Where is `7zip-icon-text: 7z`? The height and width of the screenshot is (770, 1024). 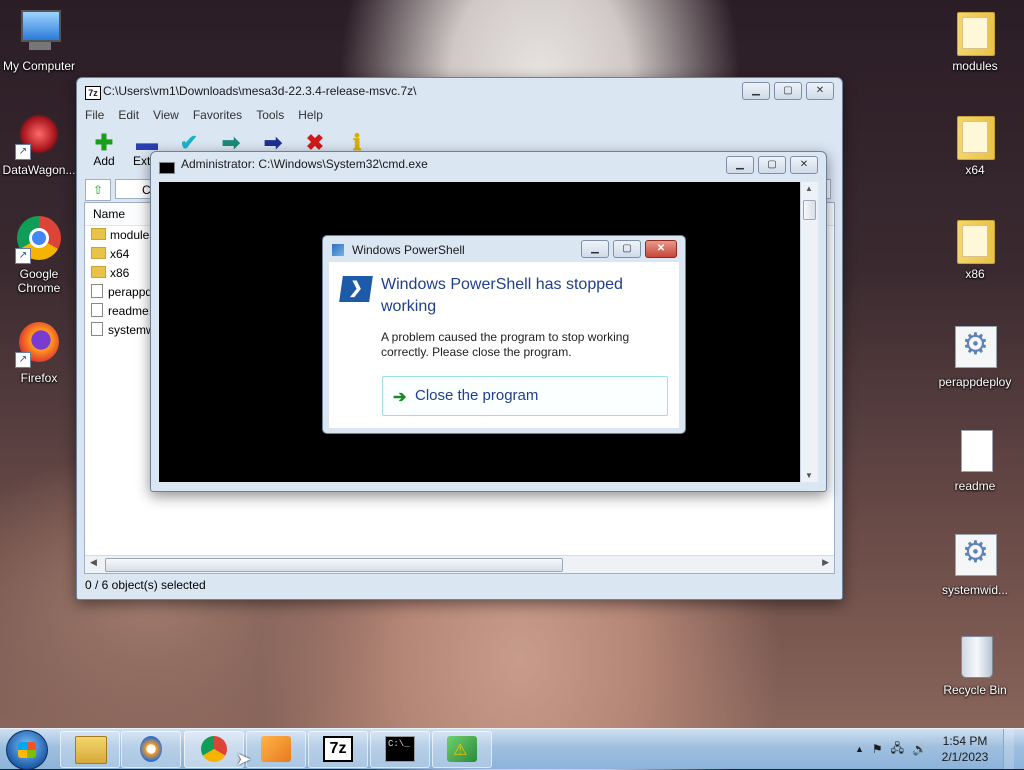
7zip-icon-text: 7z is located at coordinates (338, 748).